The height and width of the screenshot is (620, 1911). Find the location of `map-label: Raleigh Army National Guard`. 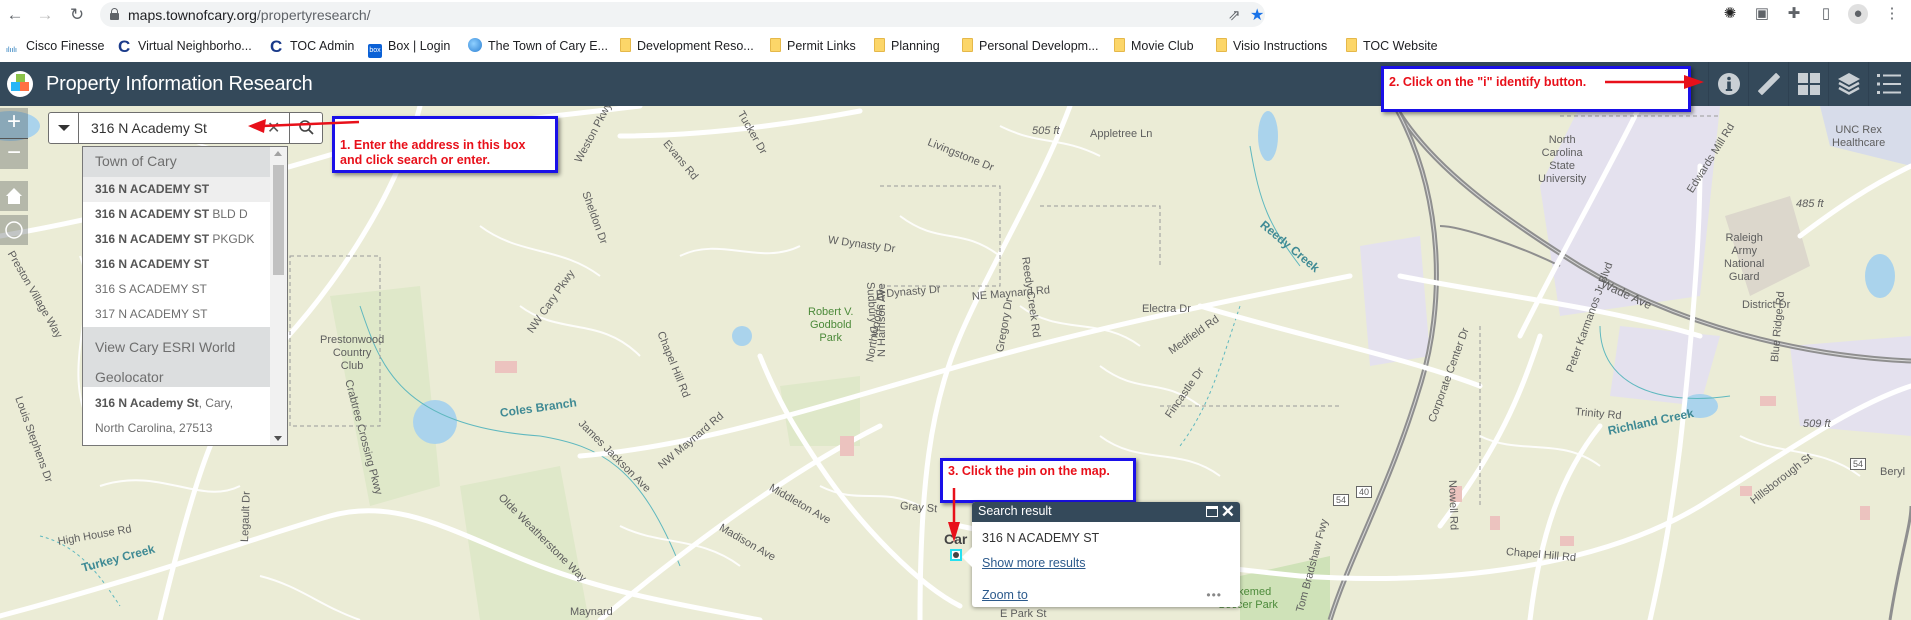

map-label: Raleigh Army National Guard is located at coordinates (1744, 257).